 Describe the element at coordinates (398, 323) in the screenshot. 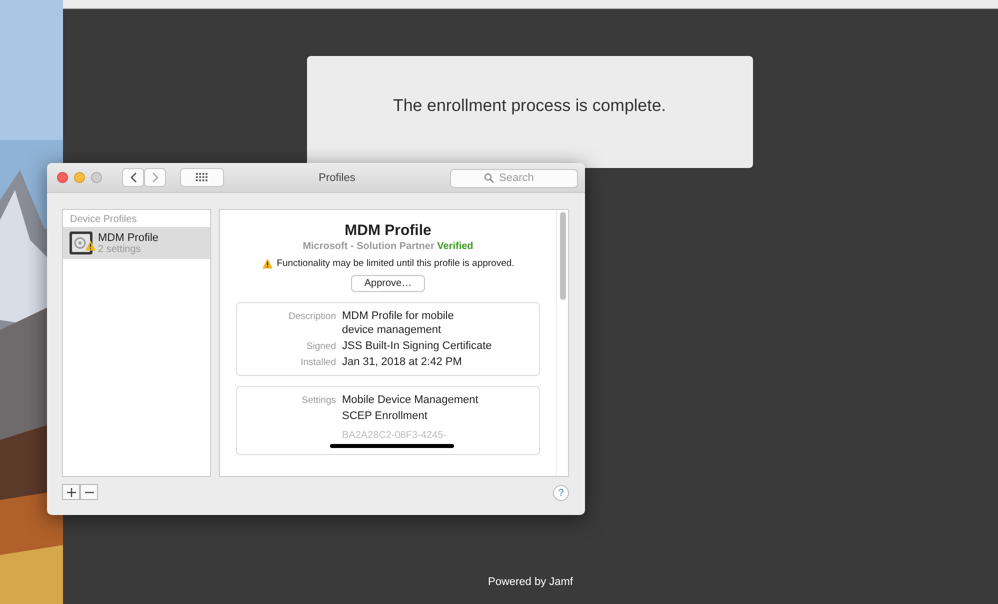

I see `detail-value: MDM Profile for mobile device management` at that location.